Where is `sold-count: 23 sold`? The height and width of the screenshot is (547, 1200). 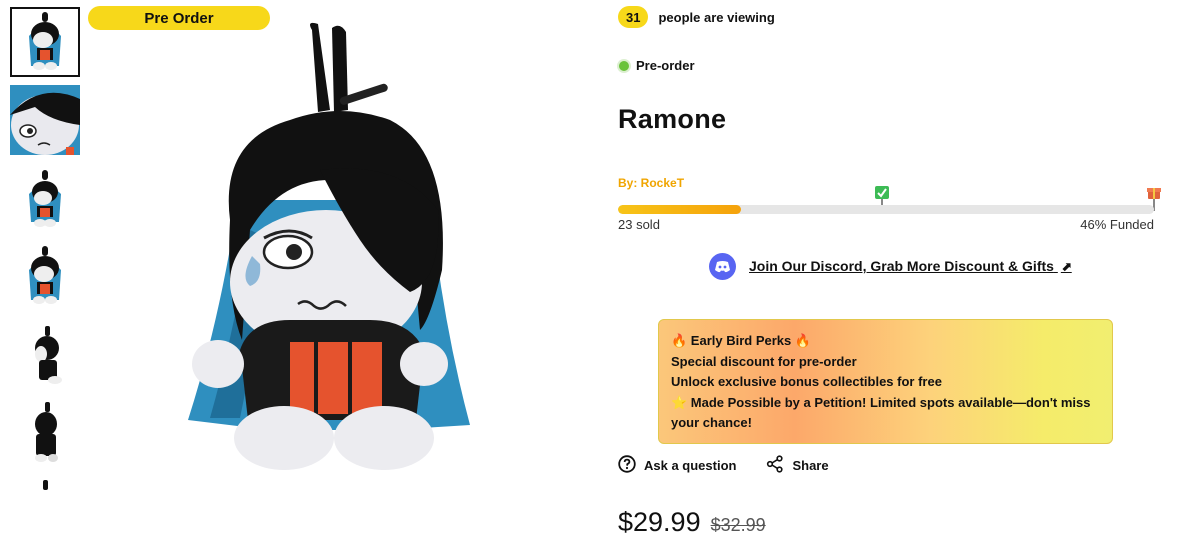
sold-count: 23 sold is located at coordinates (639, 224).